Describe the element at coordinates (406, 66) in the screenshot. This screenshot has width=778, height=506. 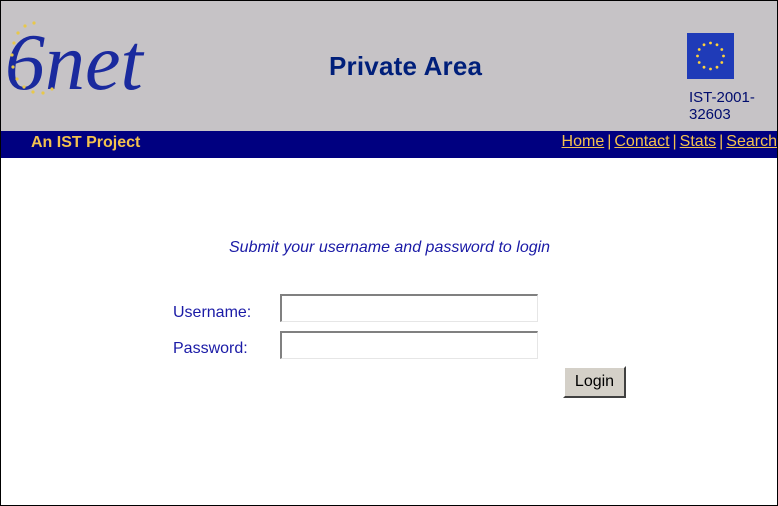
I see `page-title: Private Area` at that location.